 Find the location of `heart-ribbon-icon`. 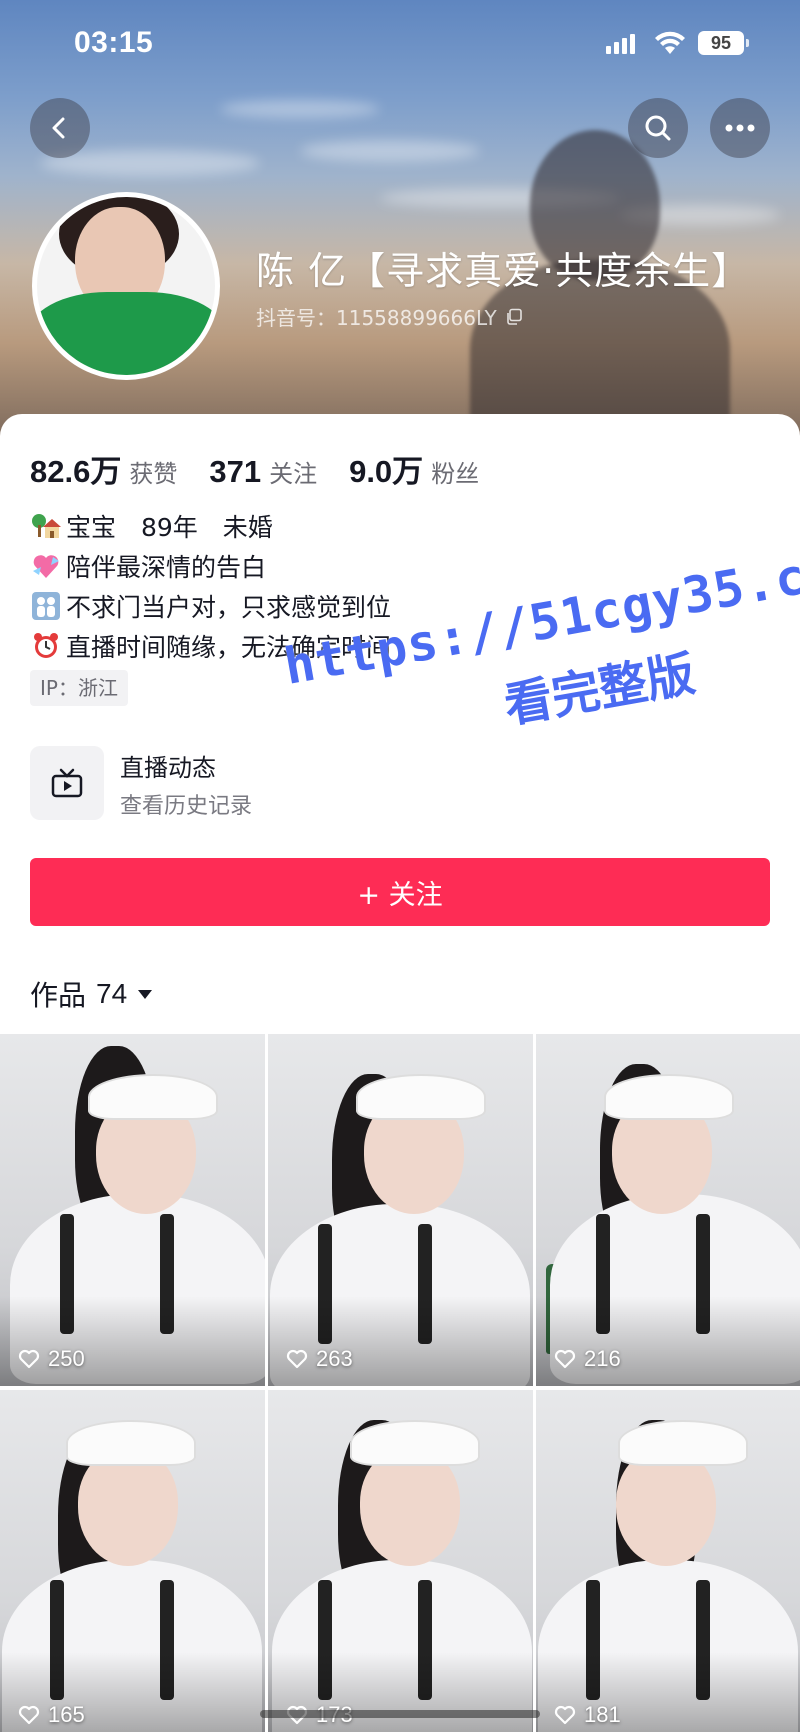

heart-ribbon-icon is located at coordinates (46, 566).